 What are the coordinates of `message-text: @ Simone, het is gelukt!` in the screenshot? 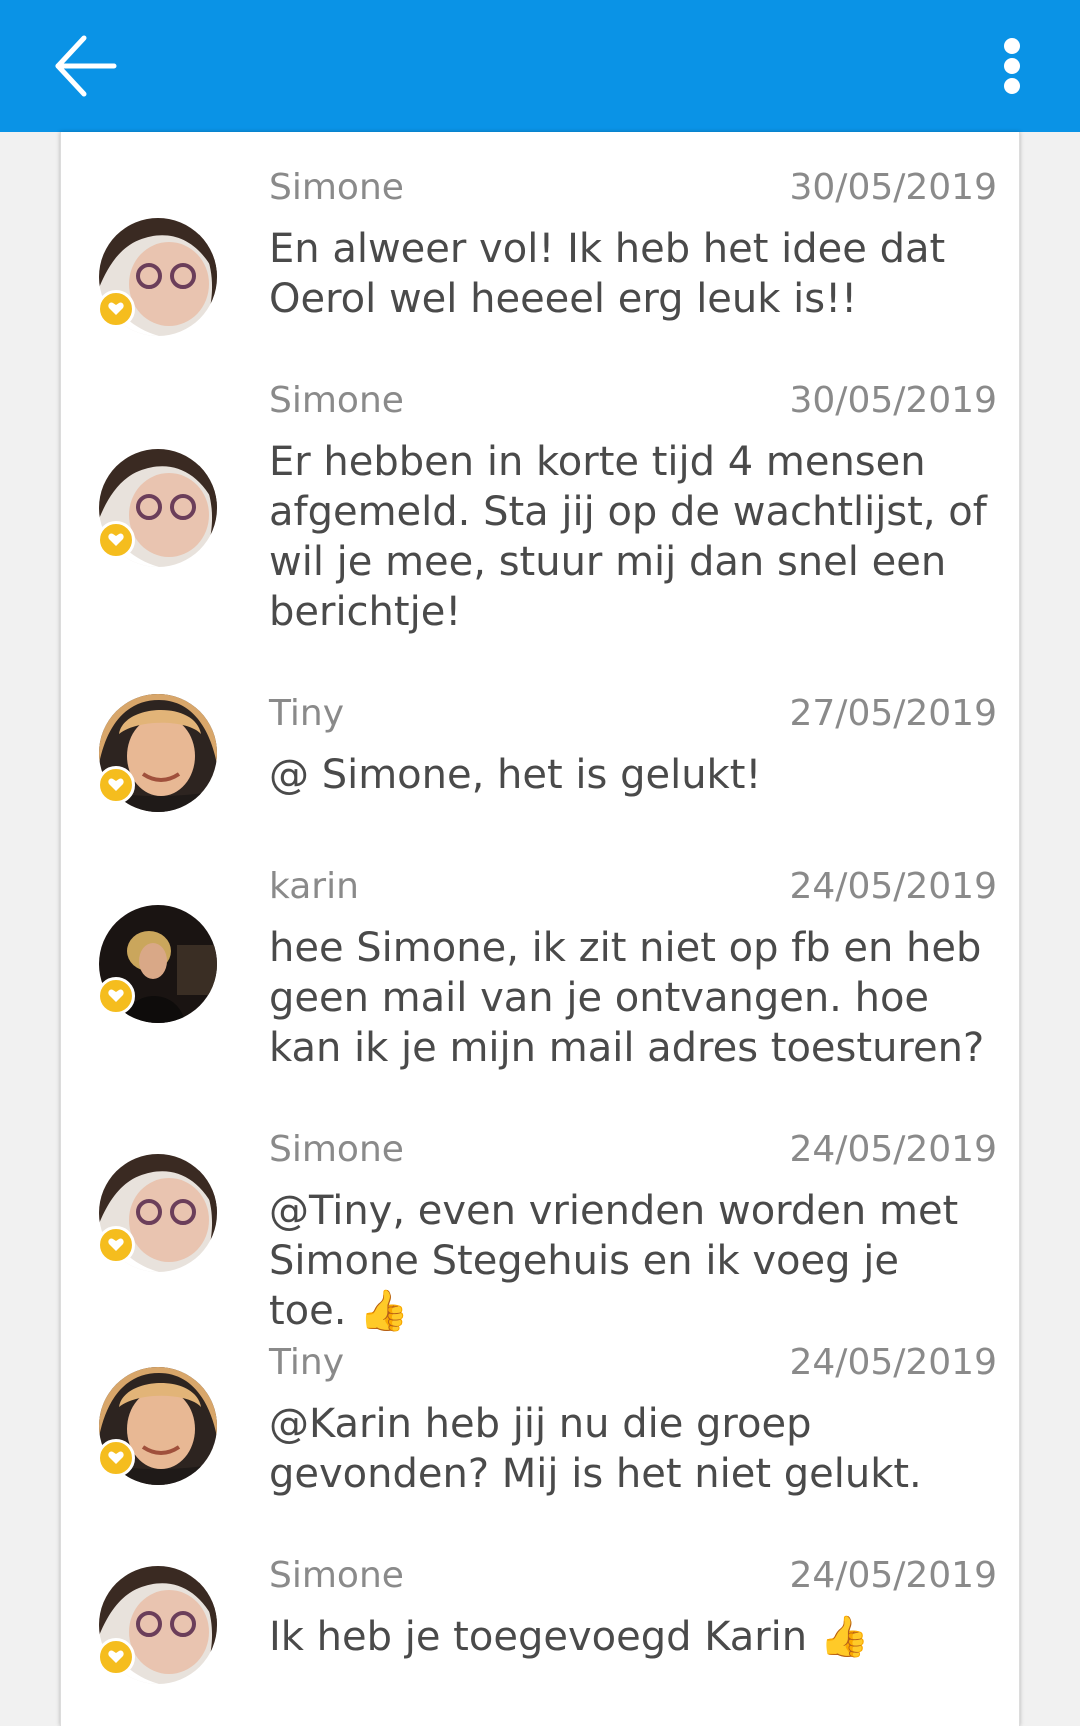 It's located at (515, 775).